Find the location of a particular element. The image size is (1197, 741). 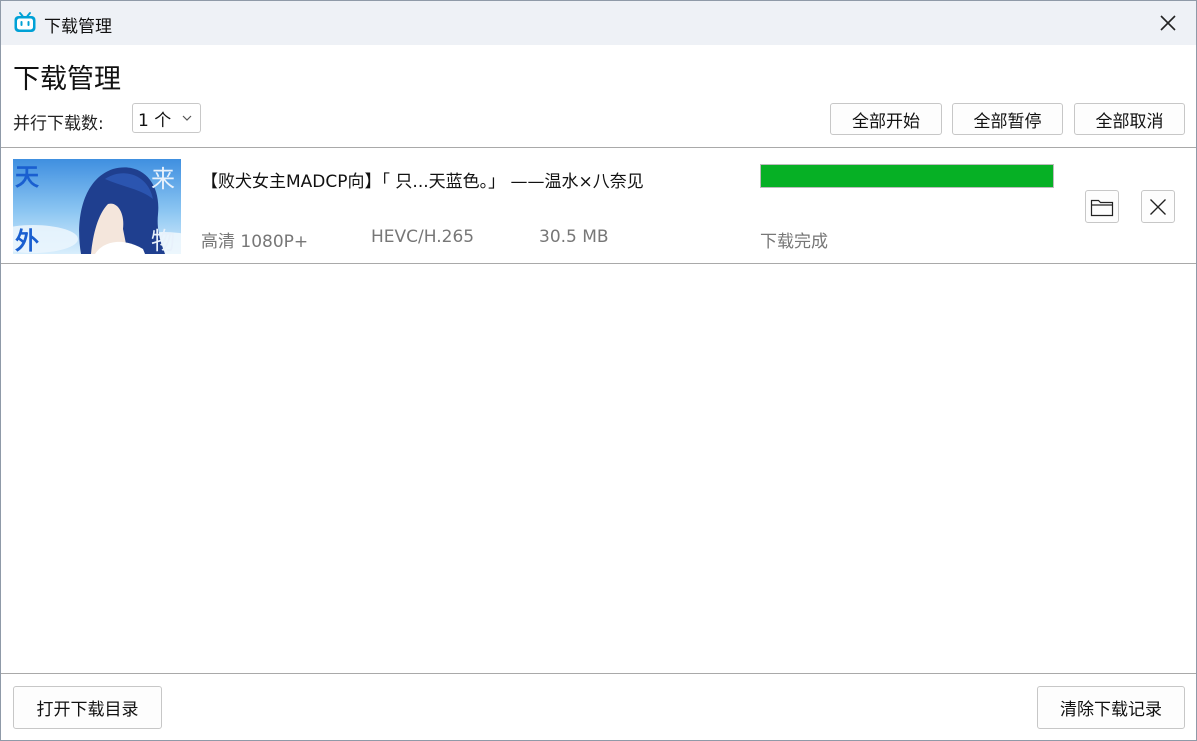

remove-download-button is located at coordinates (1158, 206).